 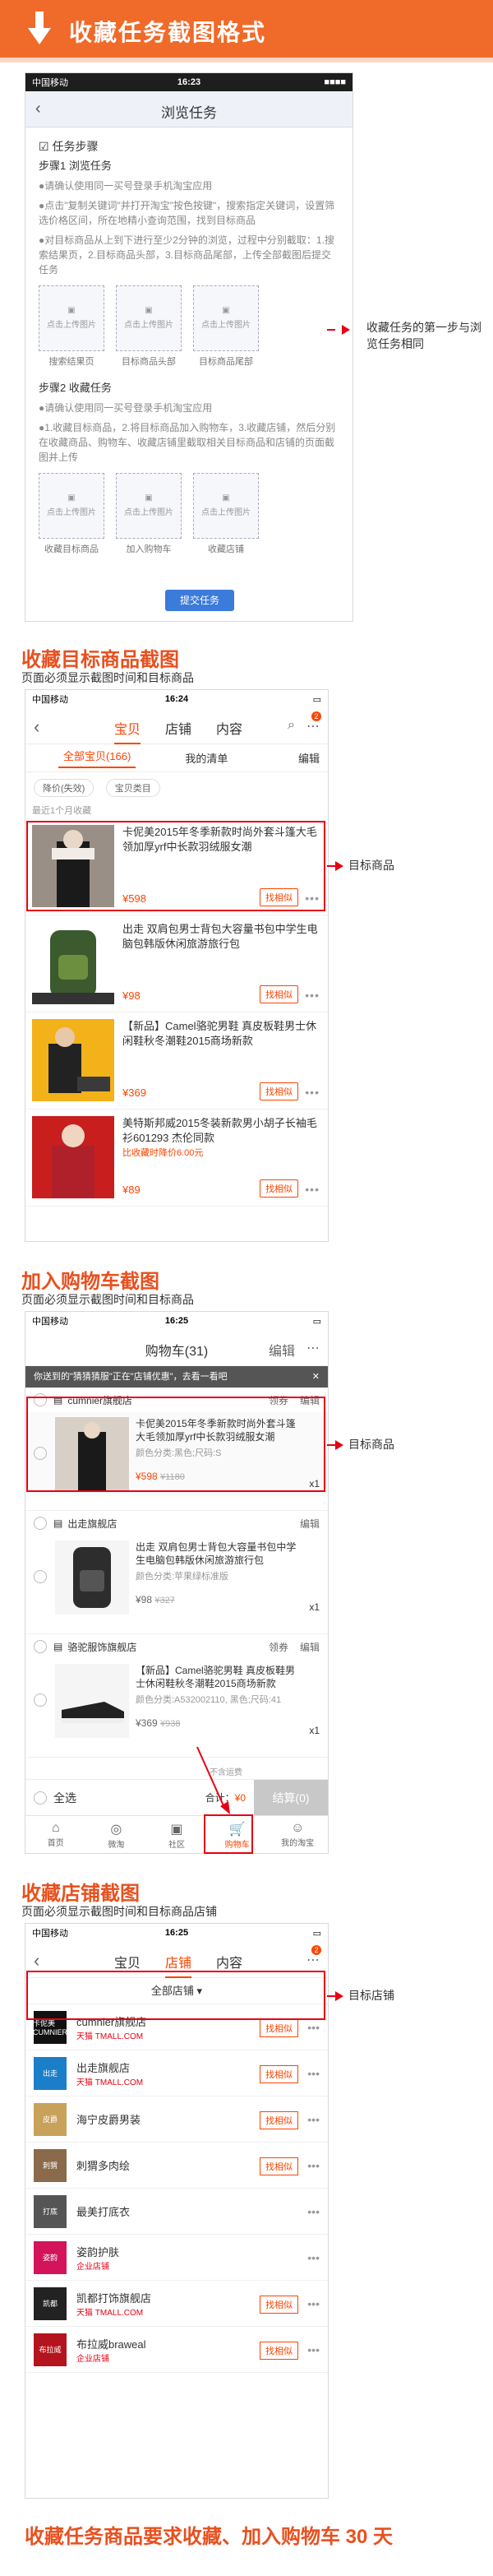 I want to click on edit-button: 编辑, so click(x=282, y=1350).